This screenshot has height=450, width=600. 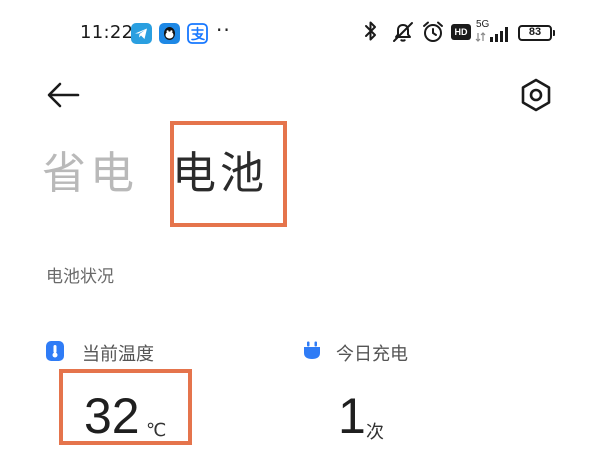 What do you see at coordinates (352, 416) in the screenshot?
I see `charges-today-value: 1` at bounding box center [352, 416].